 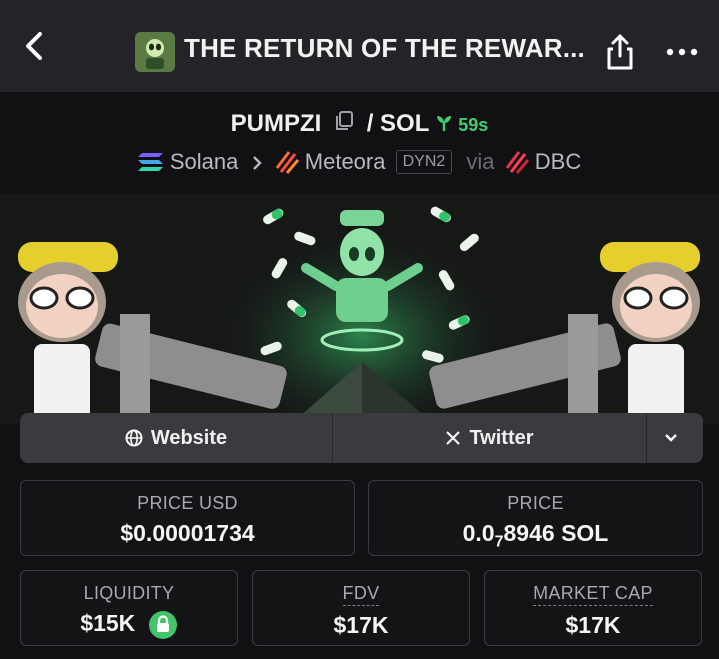 I want to click on website-label: Website, so click(x=189, y=437).